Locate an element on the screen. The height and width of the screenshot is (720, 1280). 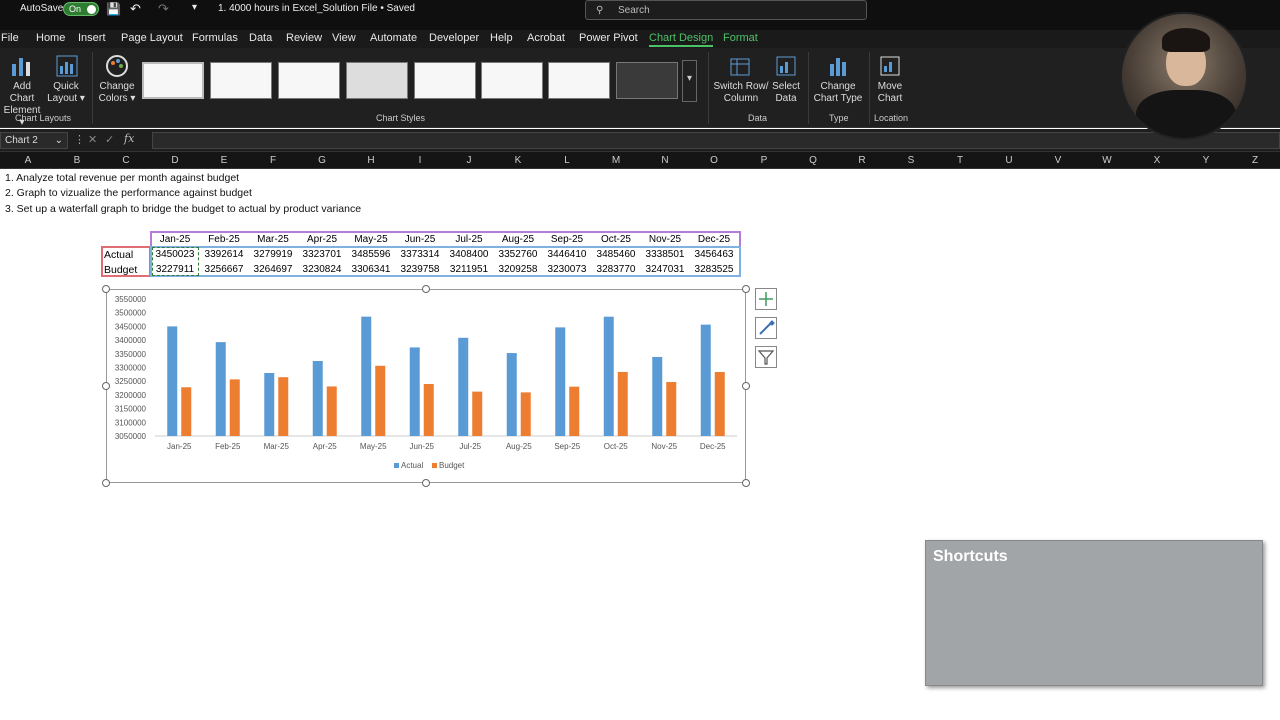
budget-cell: 3283525 is located at coordinates (714, 269).